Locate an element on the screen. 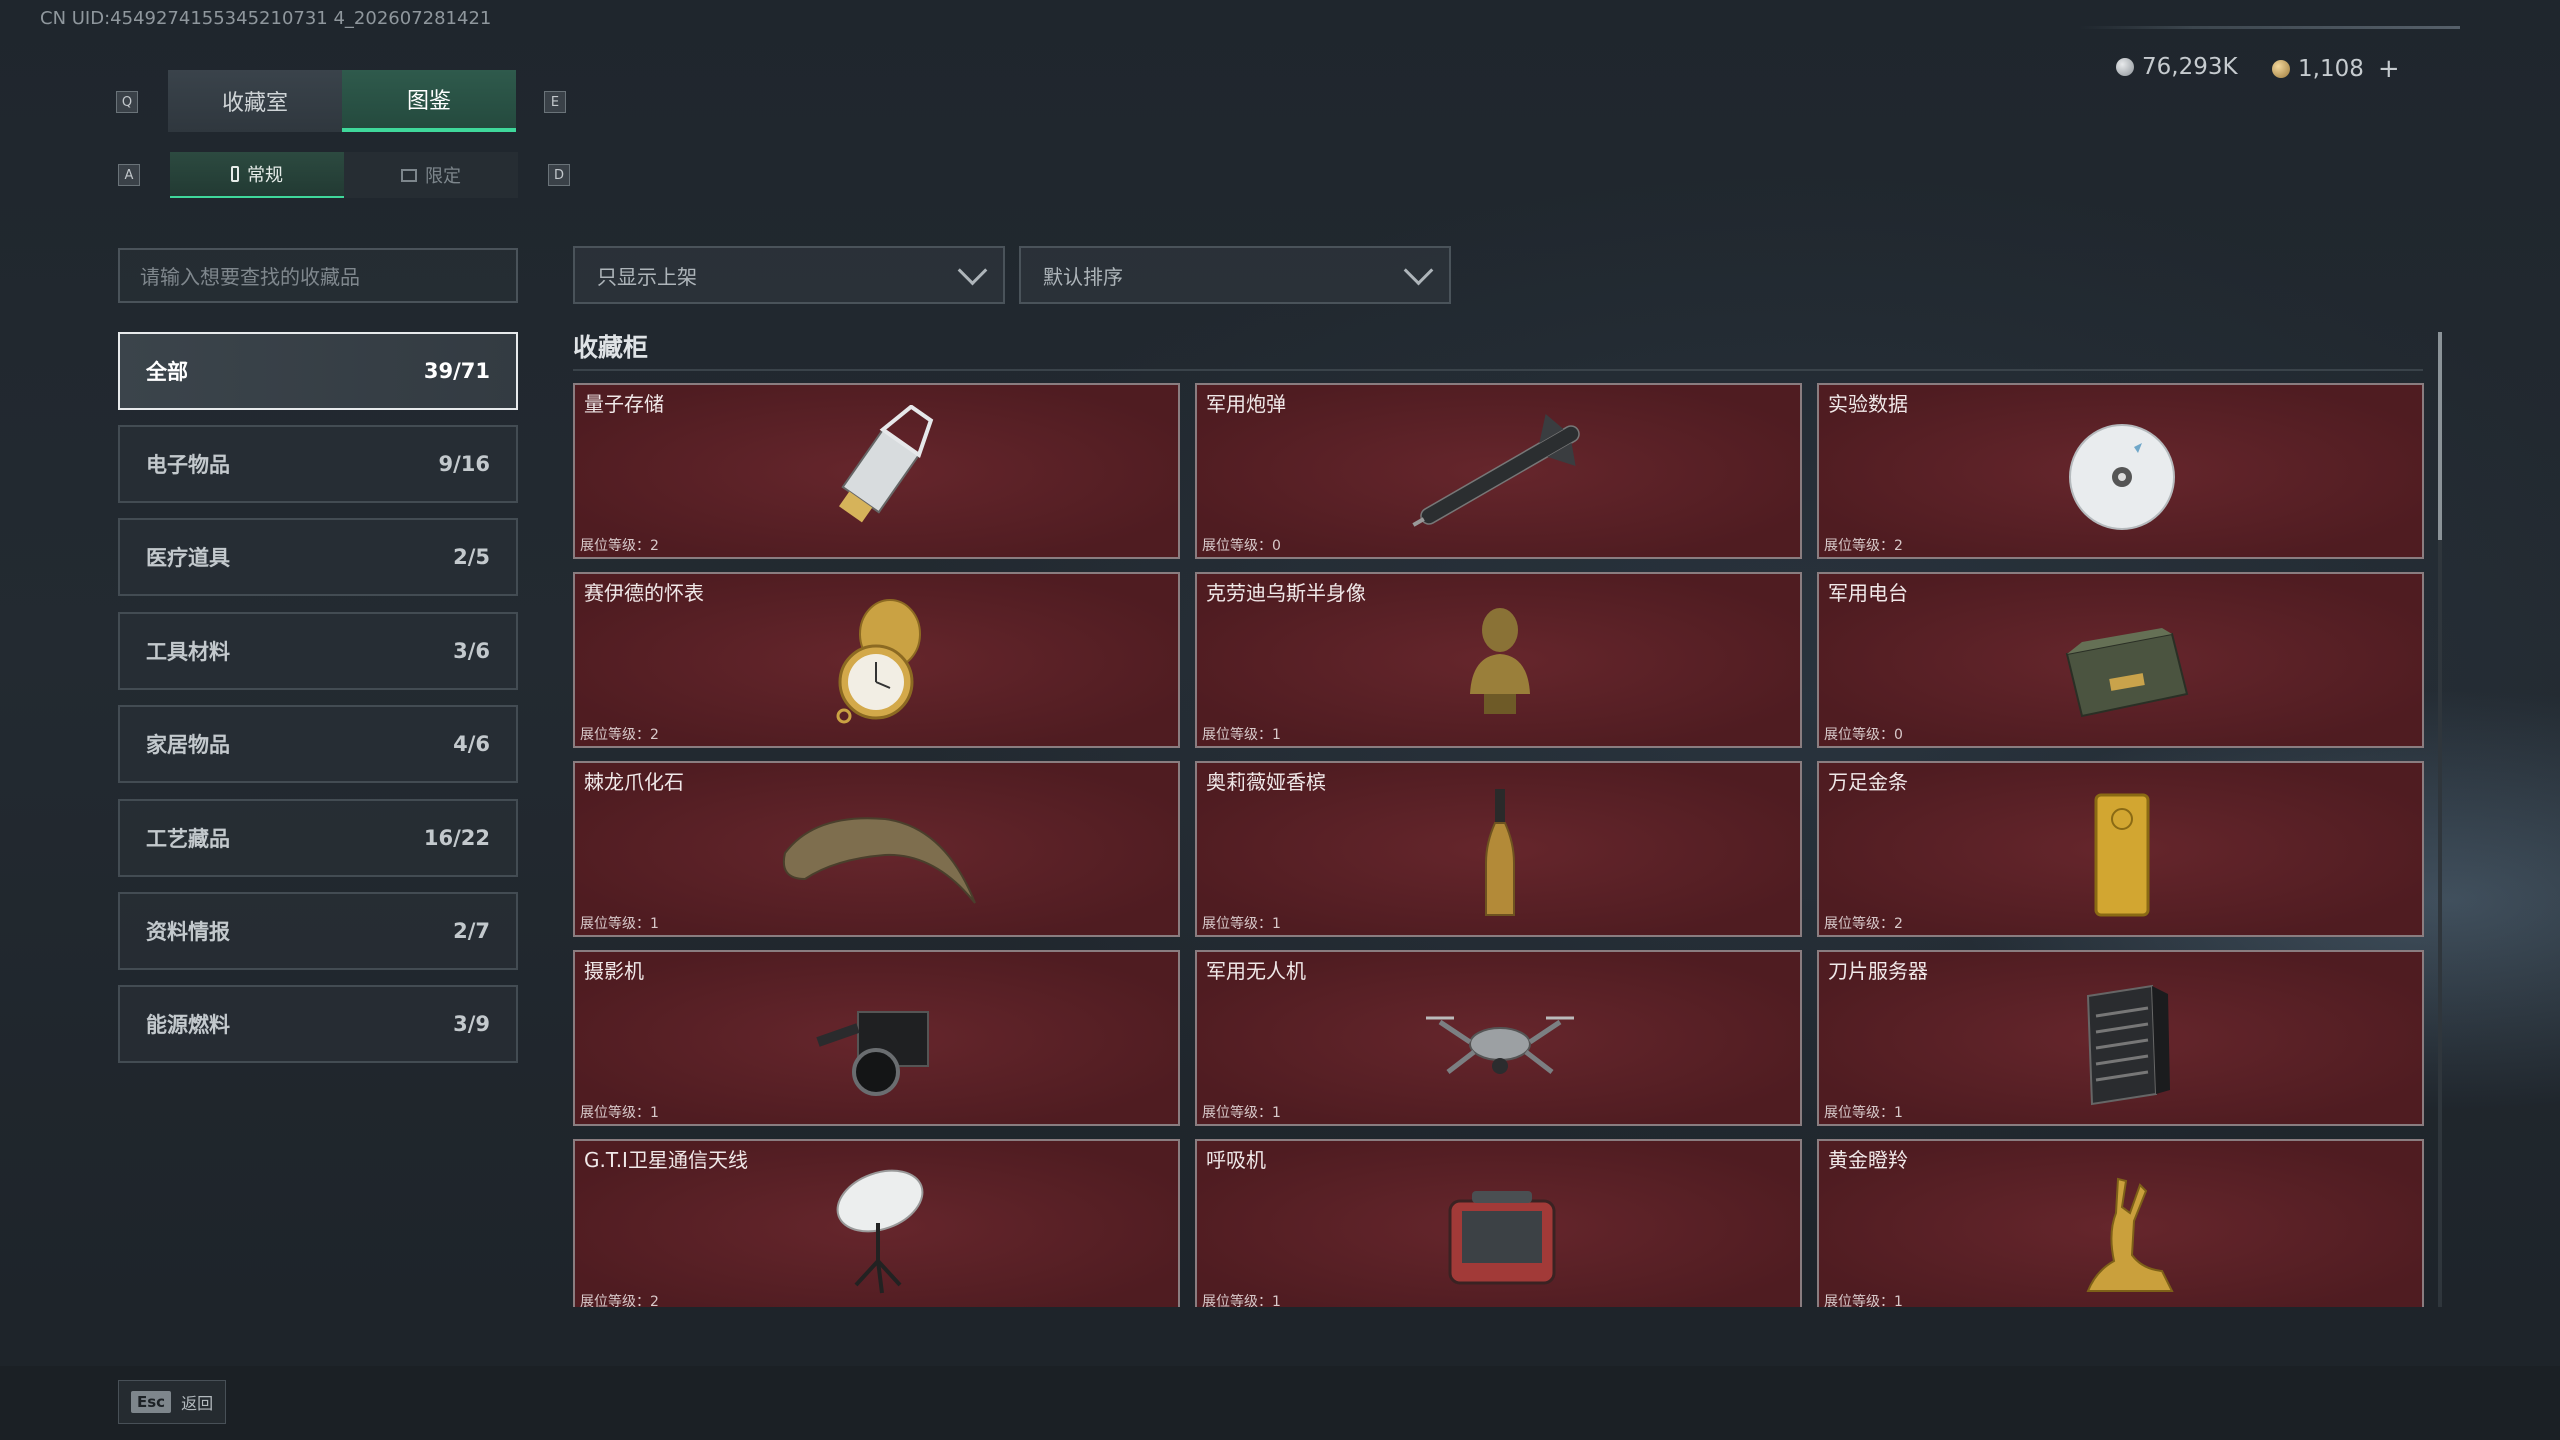 Image resolution: width=2560 pixels, height=1440 pixels. item-card: 刀片服务器 展位等级：1 is located at coordinates (2120, 1038).